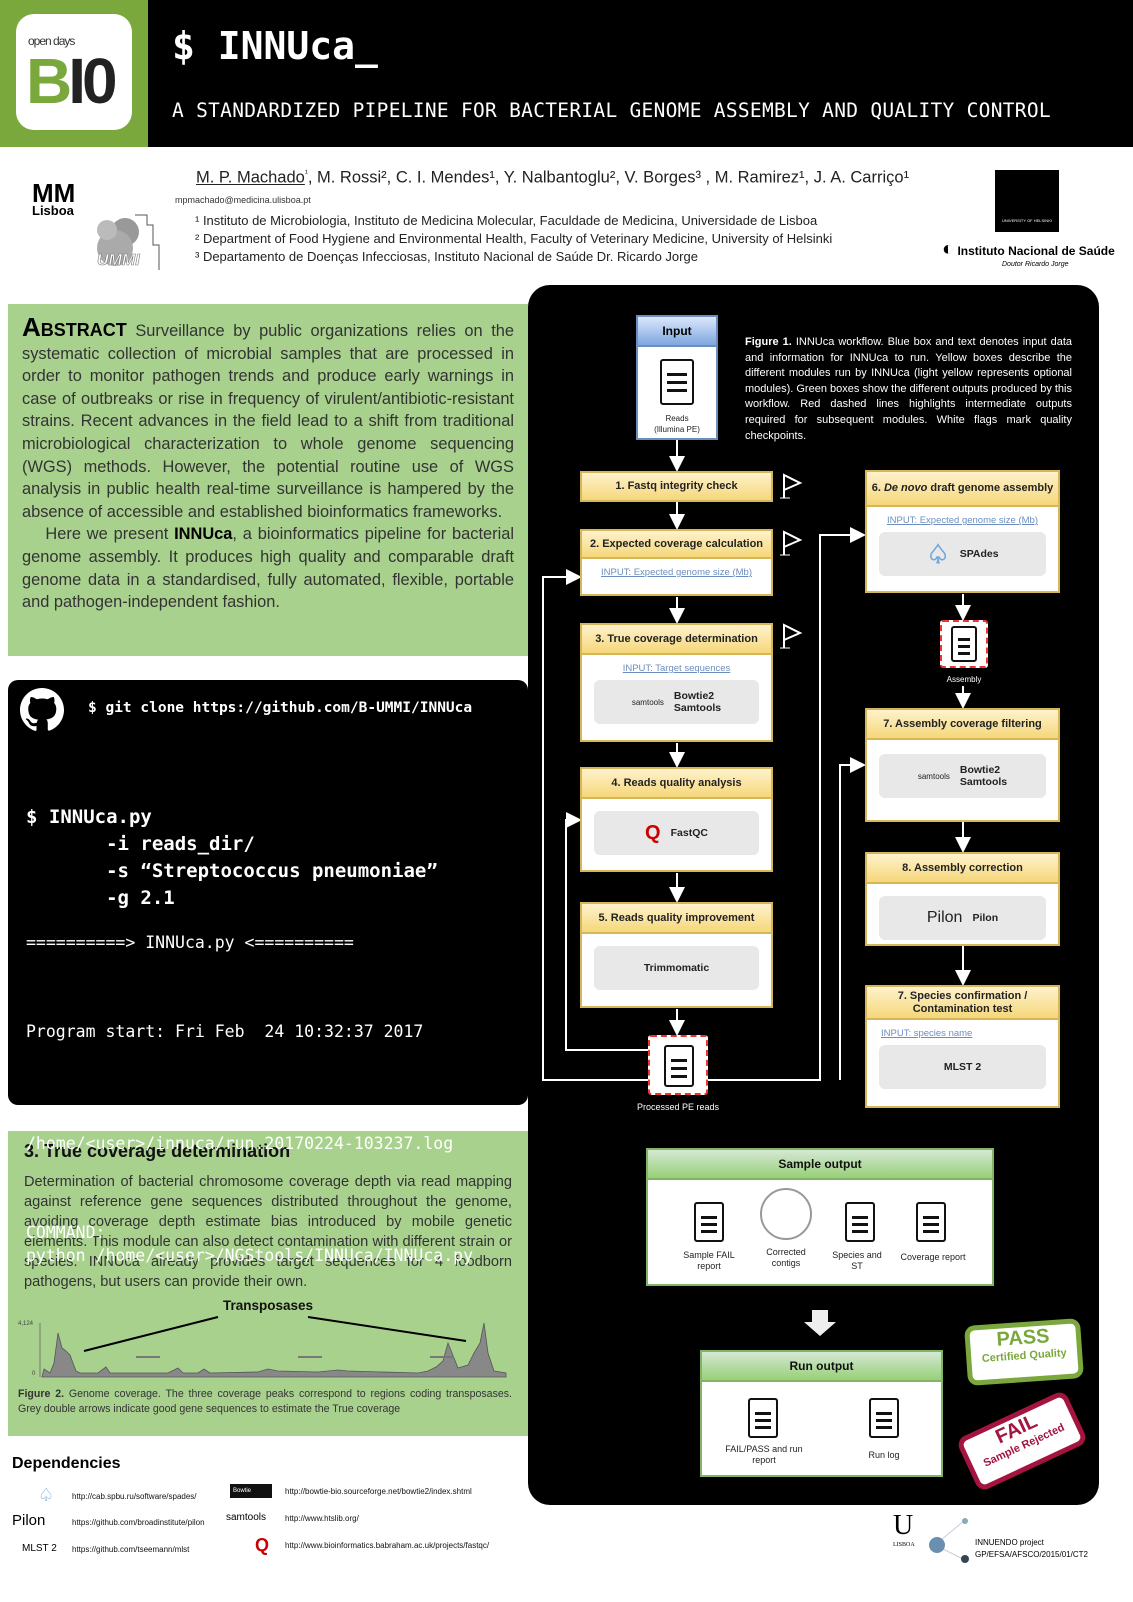  Describe the element at coordinates (251, 1491) in the screenshot. I see `bowtie-logo: Bowtie` at that location.